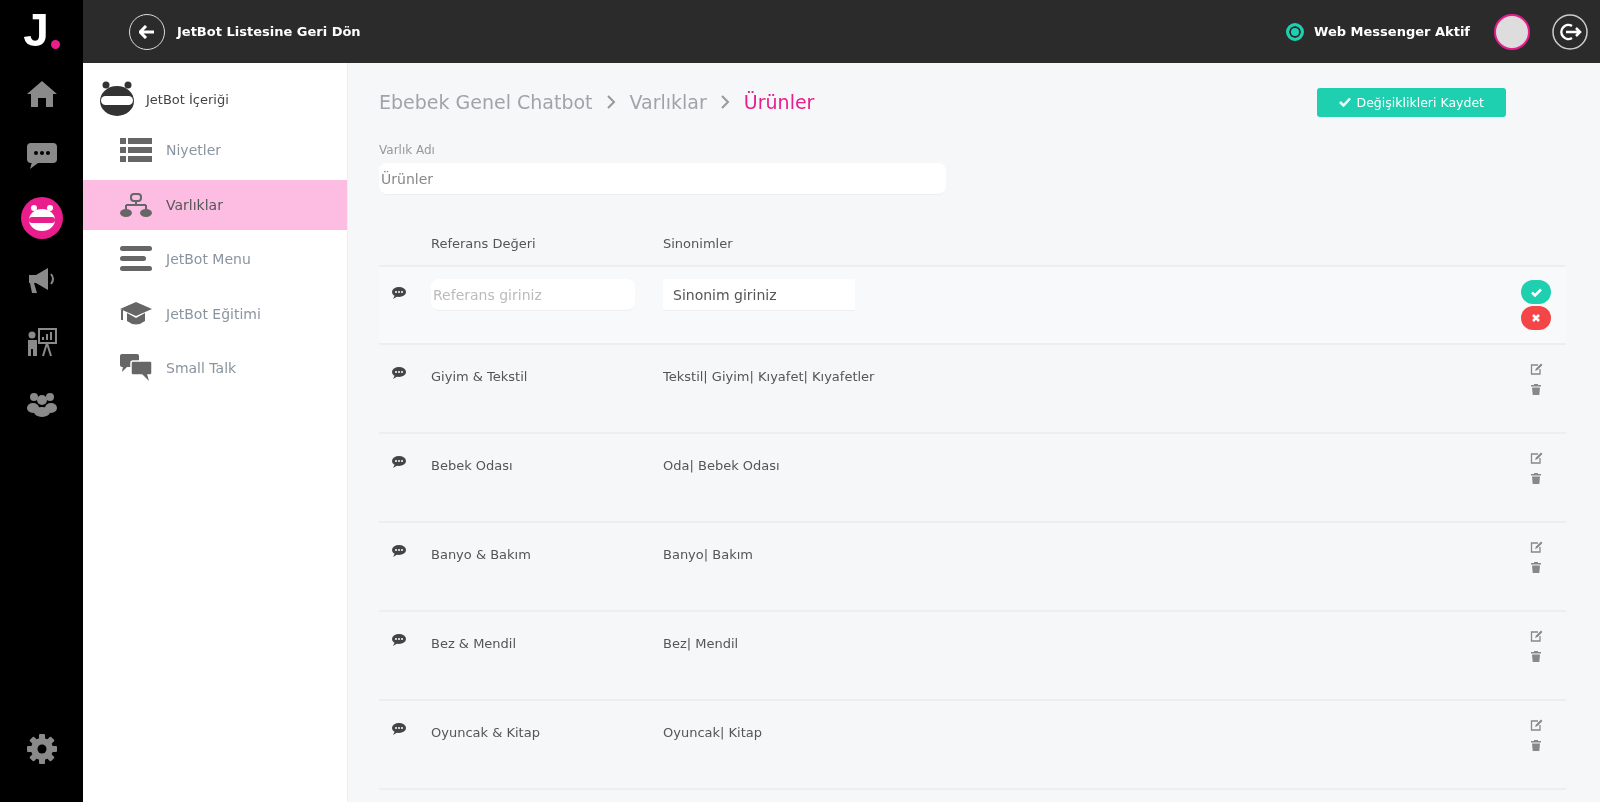  What do you see at coordinates (1411, 102) in the screenshot?
I see `save-button: Değişiklikleri Kaydet` at bounding box center [1411, 102].